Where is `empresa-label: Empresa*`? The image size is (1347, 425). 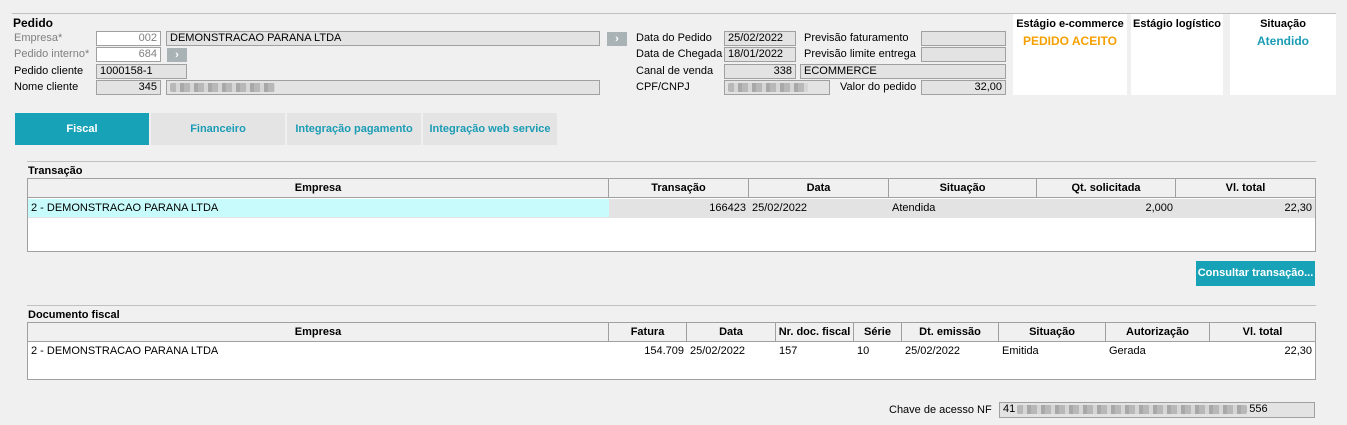
empresa-label: Empresa* is located at coordinates (38, 38).